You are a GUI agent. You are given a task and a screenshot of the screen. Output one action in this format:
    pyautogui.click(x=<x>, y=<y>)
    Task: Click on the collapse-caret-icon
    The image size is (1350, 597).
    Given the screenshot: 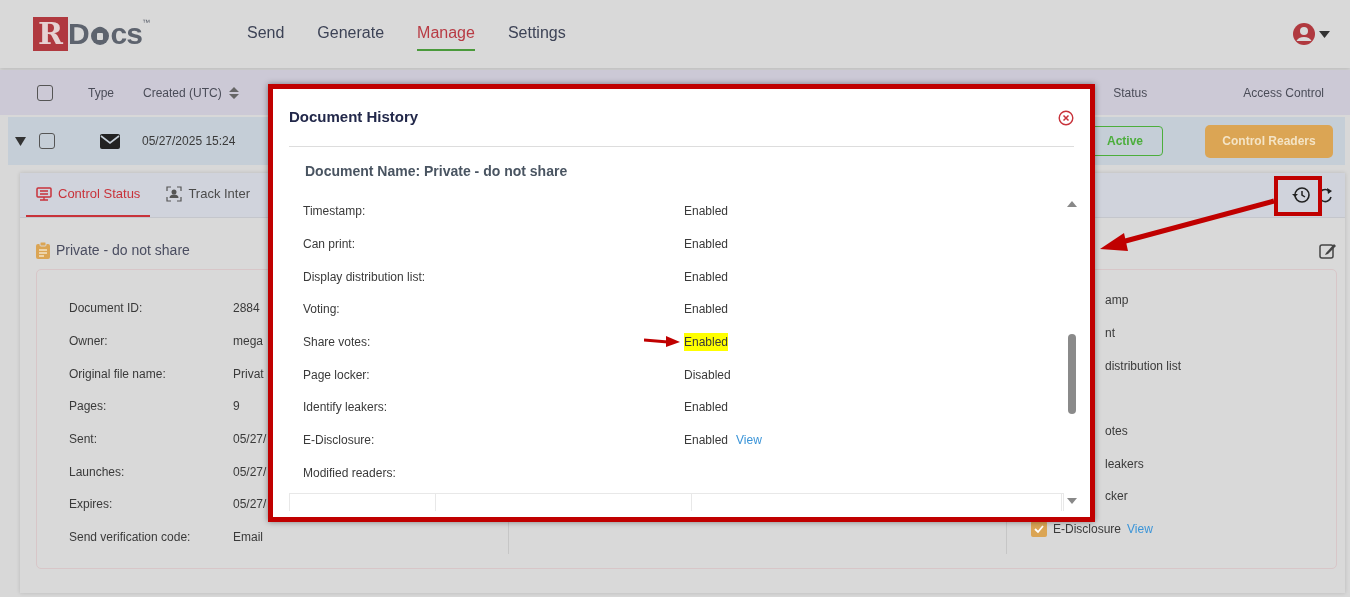 What is the action you would take?
    pyautogui.click(x=20, y=141)
    